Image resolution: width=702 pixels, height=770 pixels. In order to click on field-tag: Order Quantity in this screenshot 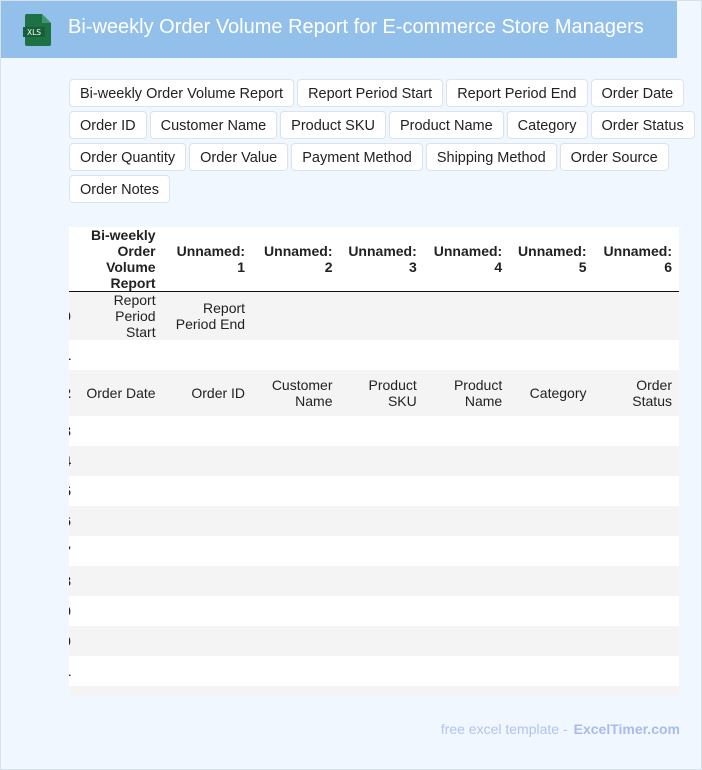, I will do `click(128, 157)`.